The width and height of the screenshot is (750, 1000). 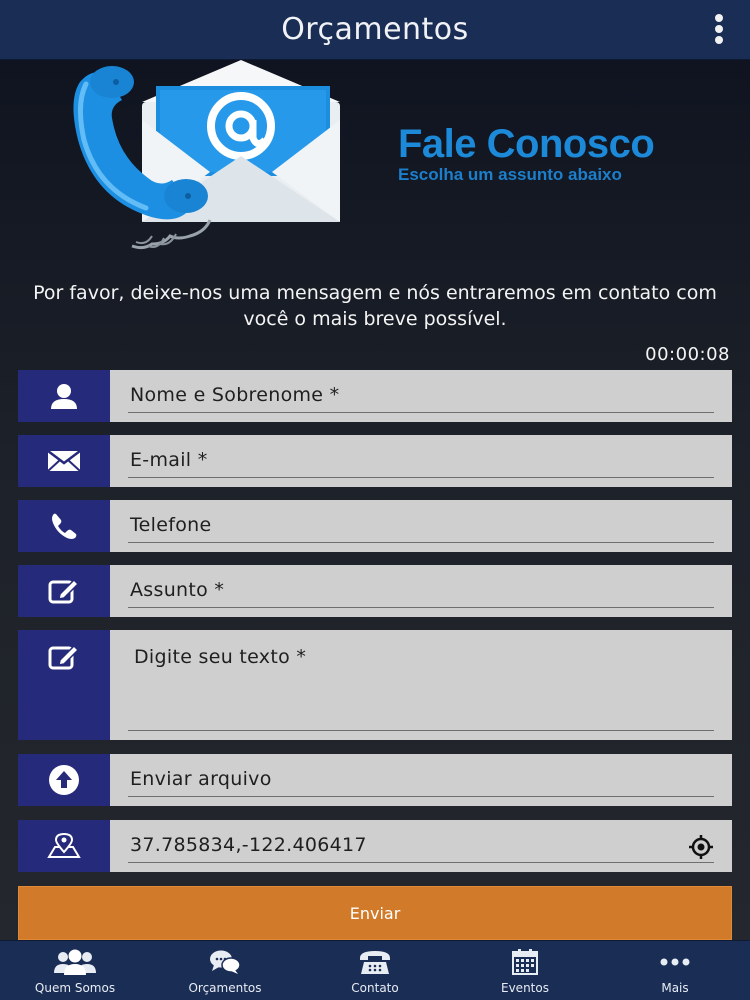 I want to click on tab-quem-somos: Quem Somos, so click(x=75, y=970).